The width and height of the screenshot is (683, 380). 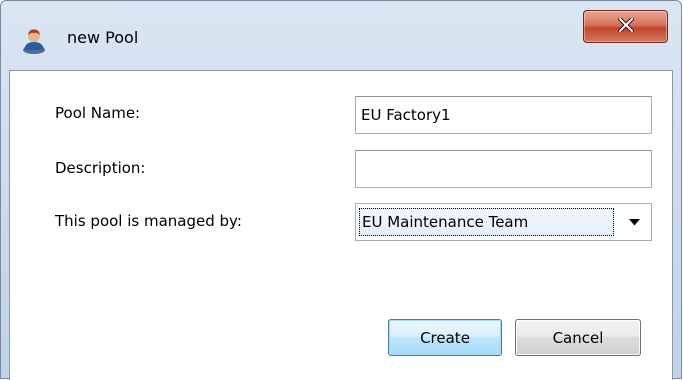 I want to click on pool-name-label: Pool Name:, so click(x=98, y=113).